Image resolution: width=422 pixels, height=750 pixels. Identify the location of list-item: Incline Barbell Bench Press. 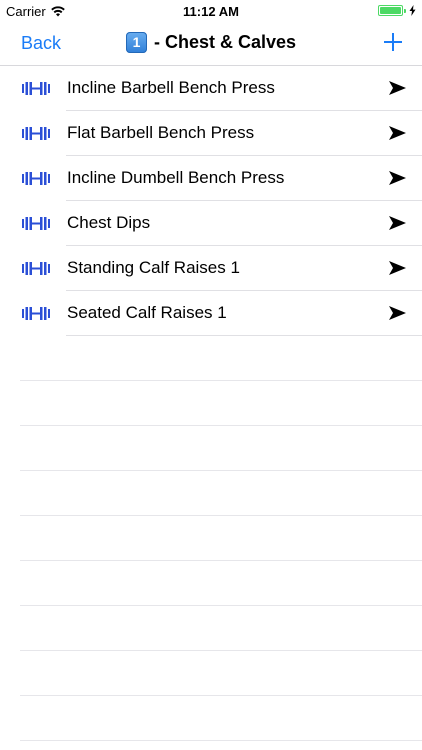
(211, 88).